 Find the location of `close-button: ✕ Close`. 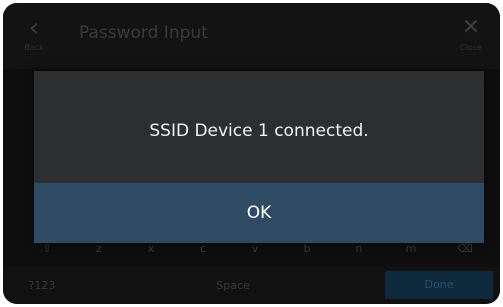

close-button: ✕ Close is located at coordinates (471, 35).